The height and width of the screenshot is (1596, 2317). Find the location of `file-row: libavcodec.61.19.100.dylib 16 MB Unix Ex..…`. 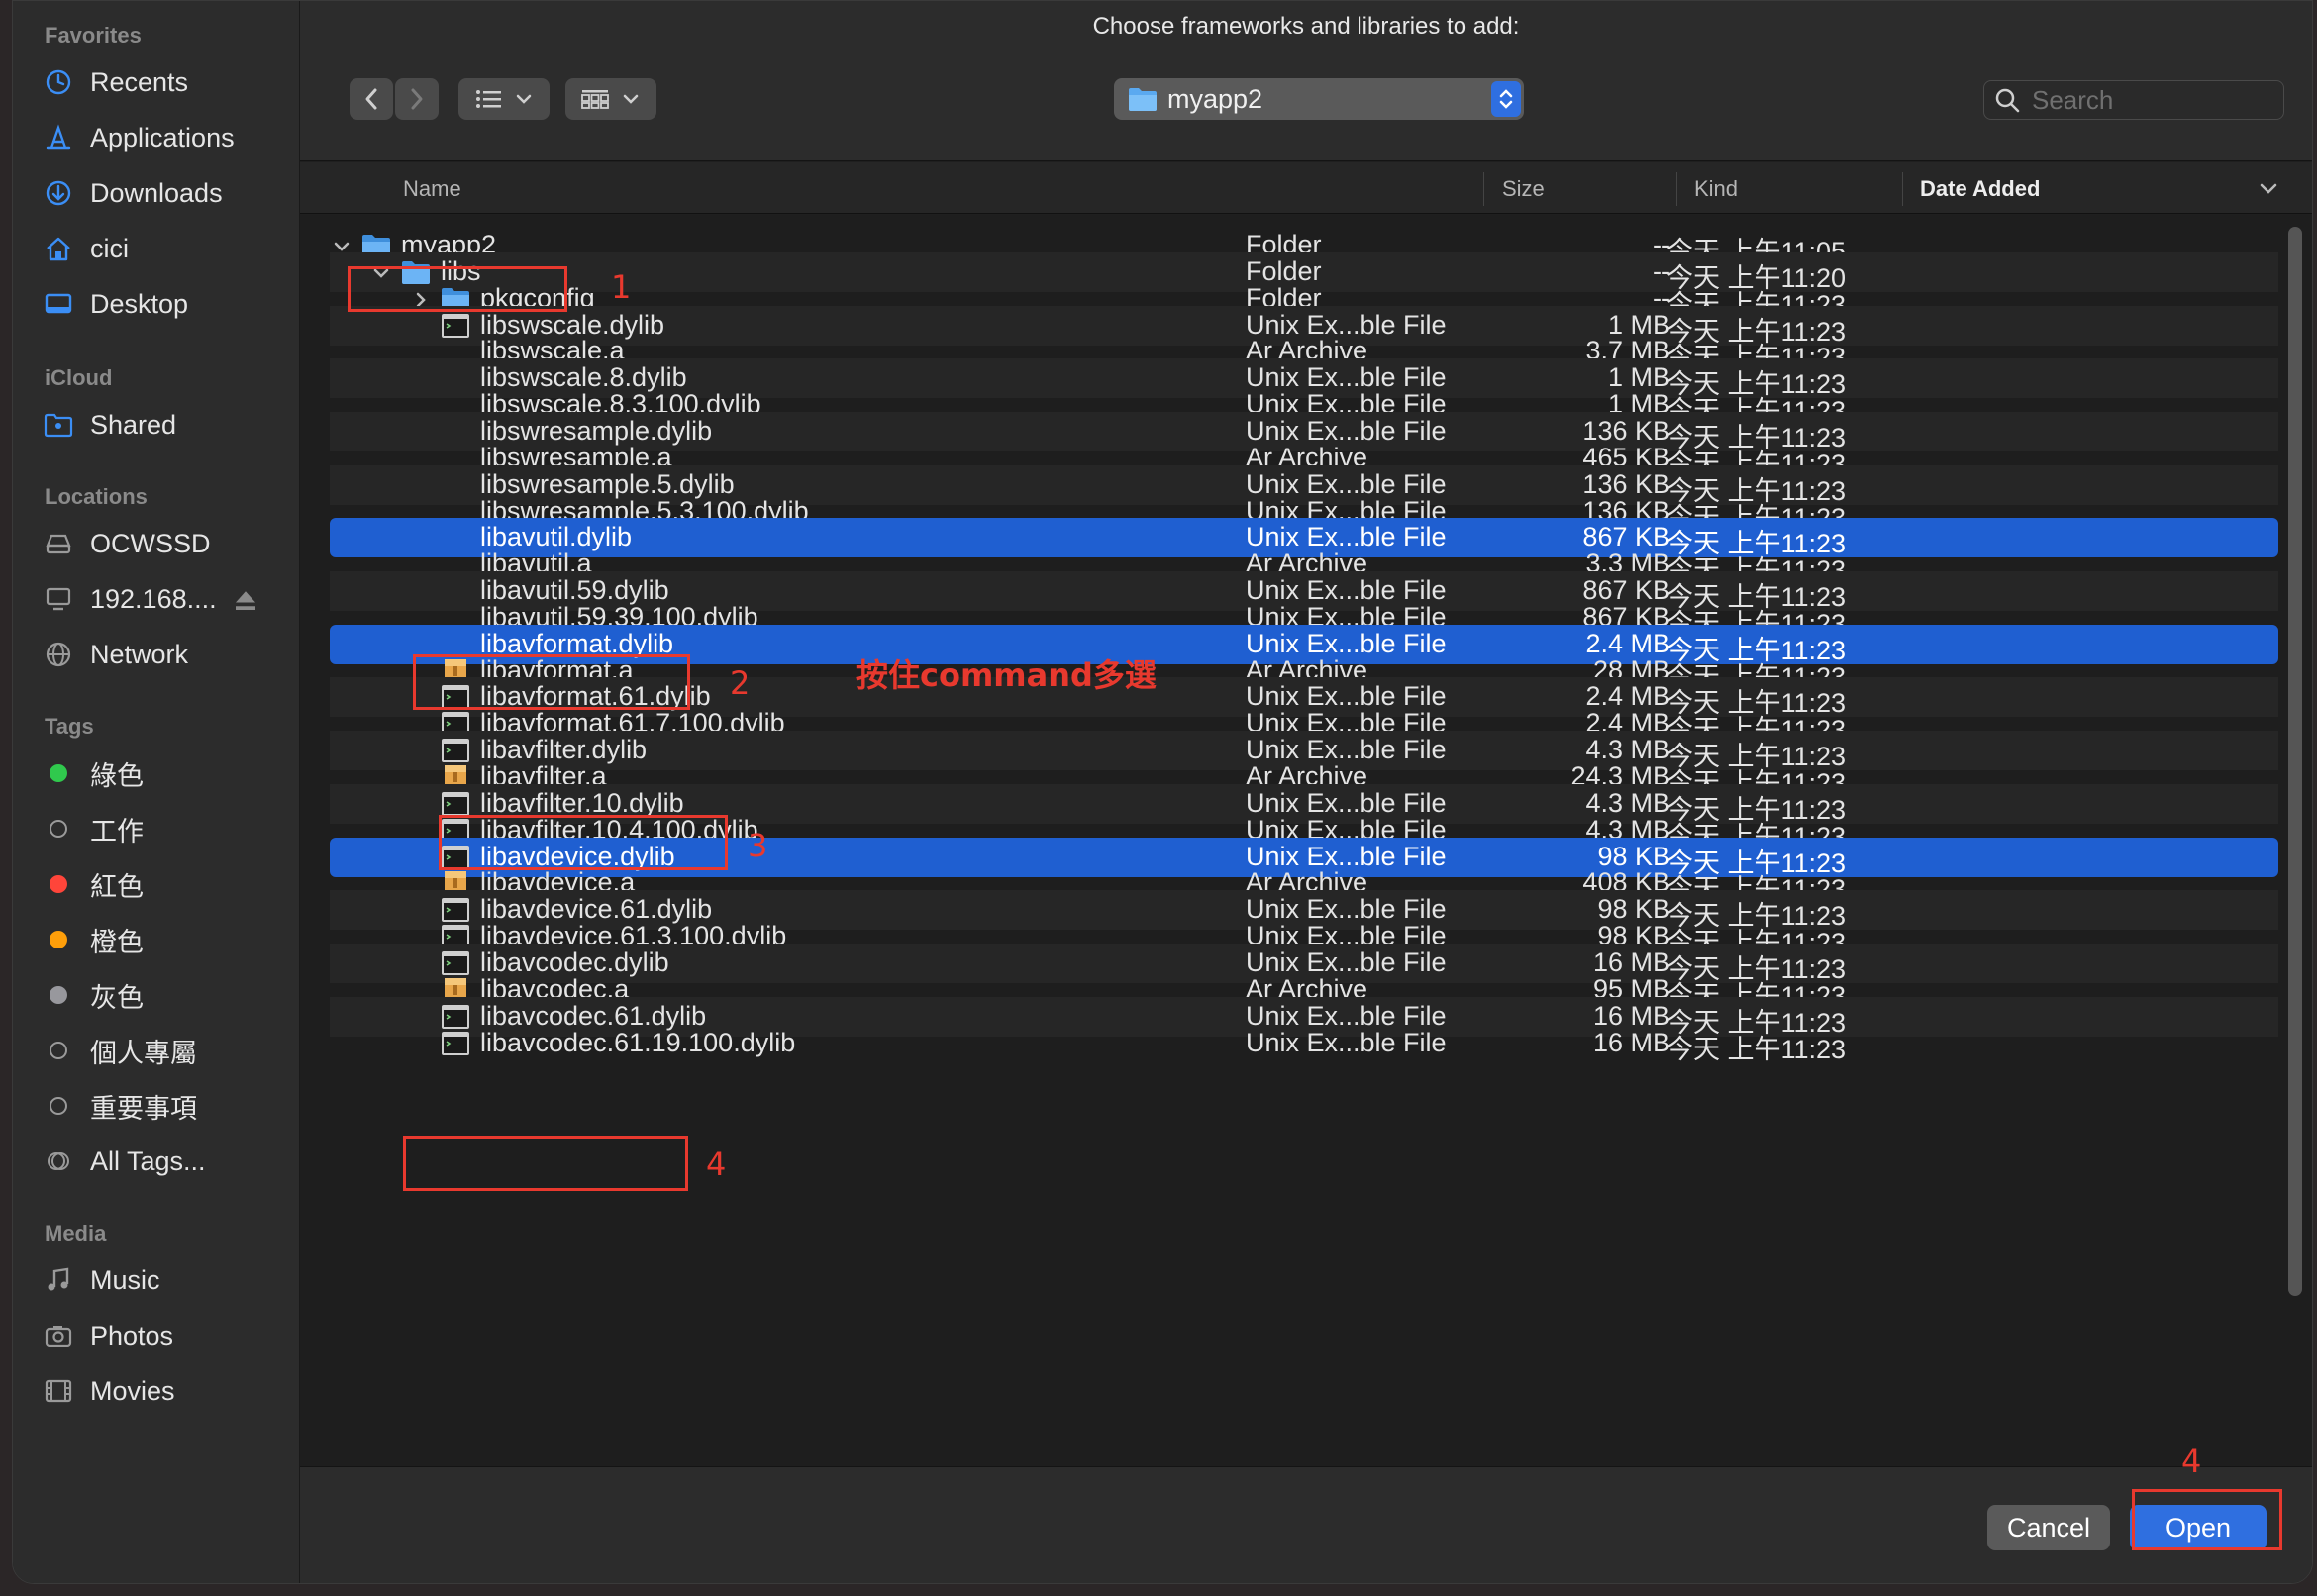

file-row: libavcodec.61.19.100.dylib 16 MB Unix Ex..… is located at coordinates (1304, 1044).